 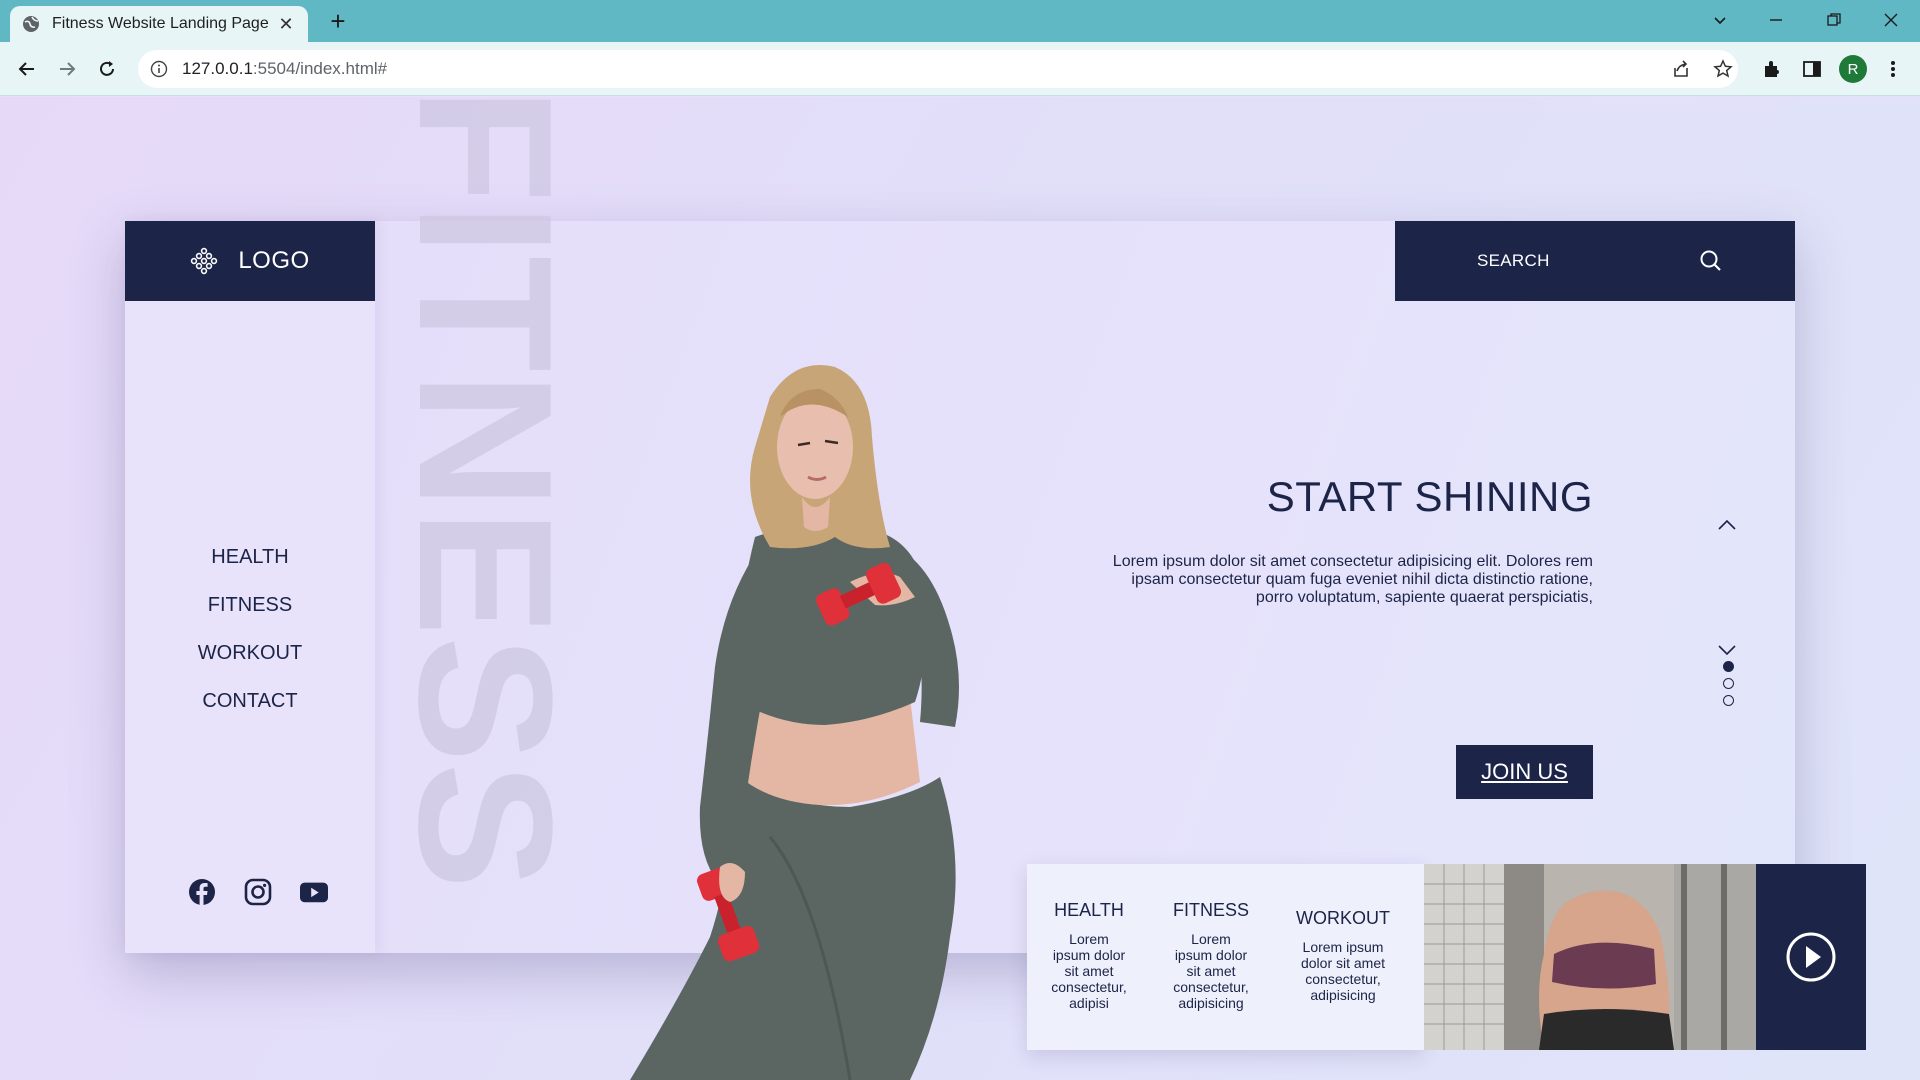 What do you see at coordinates (250, 557) in the screenshot?
I see `nav-item-health: HEALTH` at bounding box center [250, 557].